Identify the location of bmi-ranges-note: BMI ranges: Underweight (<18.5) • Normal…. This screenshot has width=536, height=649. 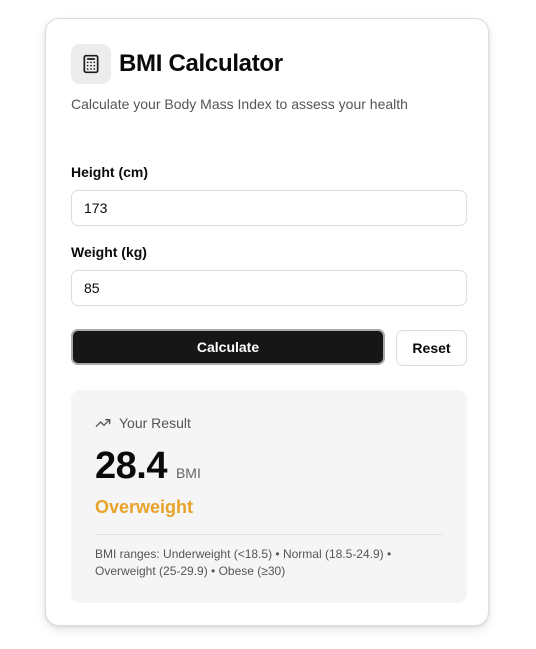
(243, 562).